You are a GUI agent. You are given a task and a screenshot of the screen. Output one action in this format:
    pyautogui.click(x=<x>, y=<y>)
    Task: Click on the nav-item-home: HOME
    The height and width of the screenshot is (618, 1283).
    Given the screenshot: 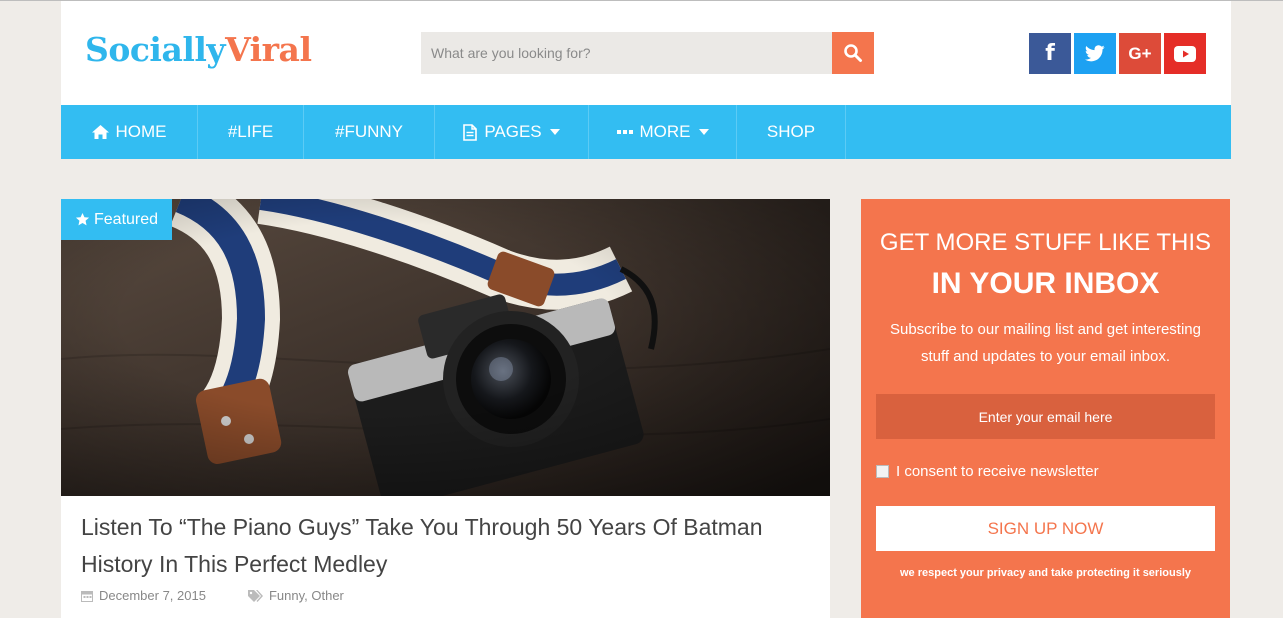 What is the action you would take?
    pyautogui.click(x=129, y=132)
    